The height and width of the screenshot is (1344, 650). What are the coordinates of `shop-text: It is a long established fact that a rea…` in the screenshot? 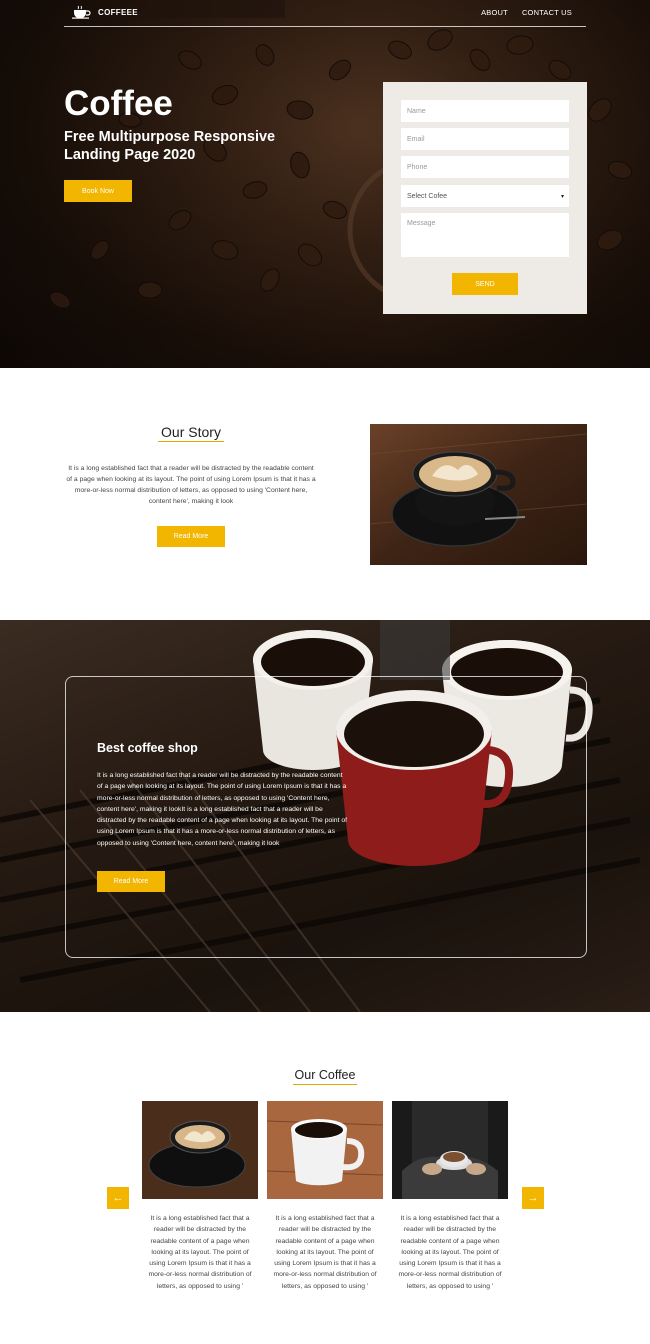 It's located at (222, 809).